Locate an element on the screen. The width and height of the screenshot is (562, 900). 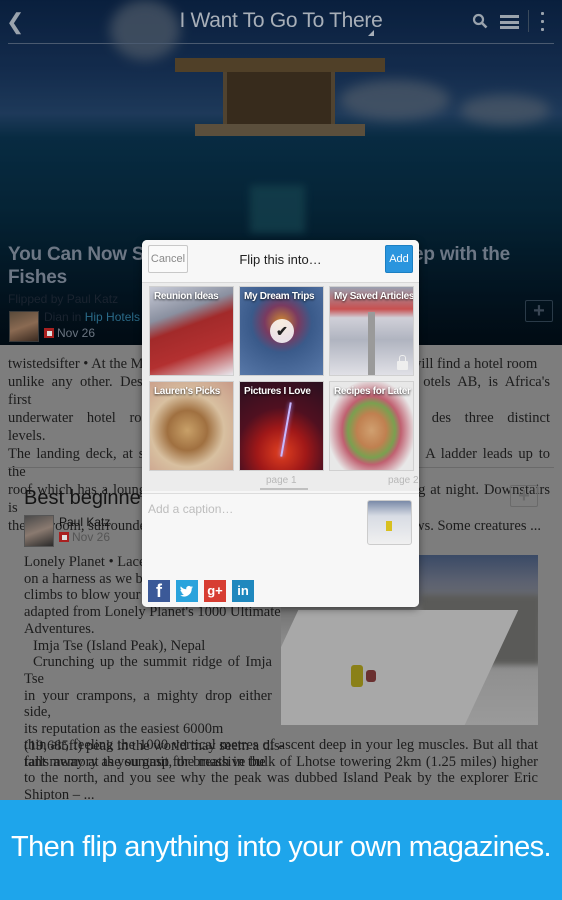
search-button is located at coordinates (480, 21).